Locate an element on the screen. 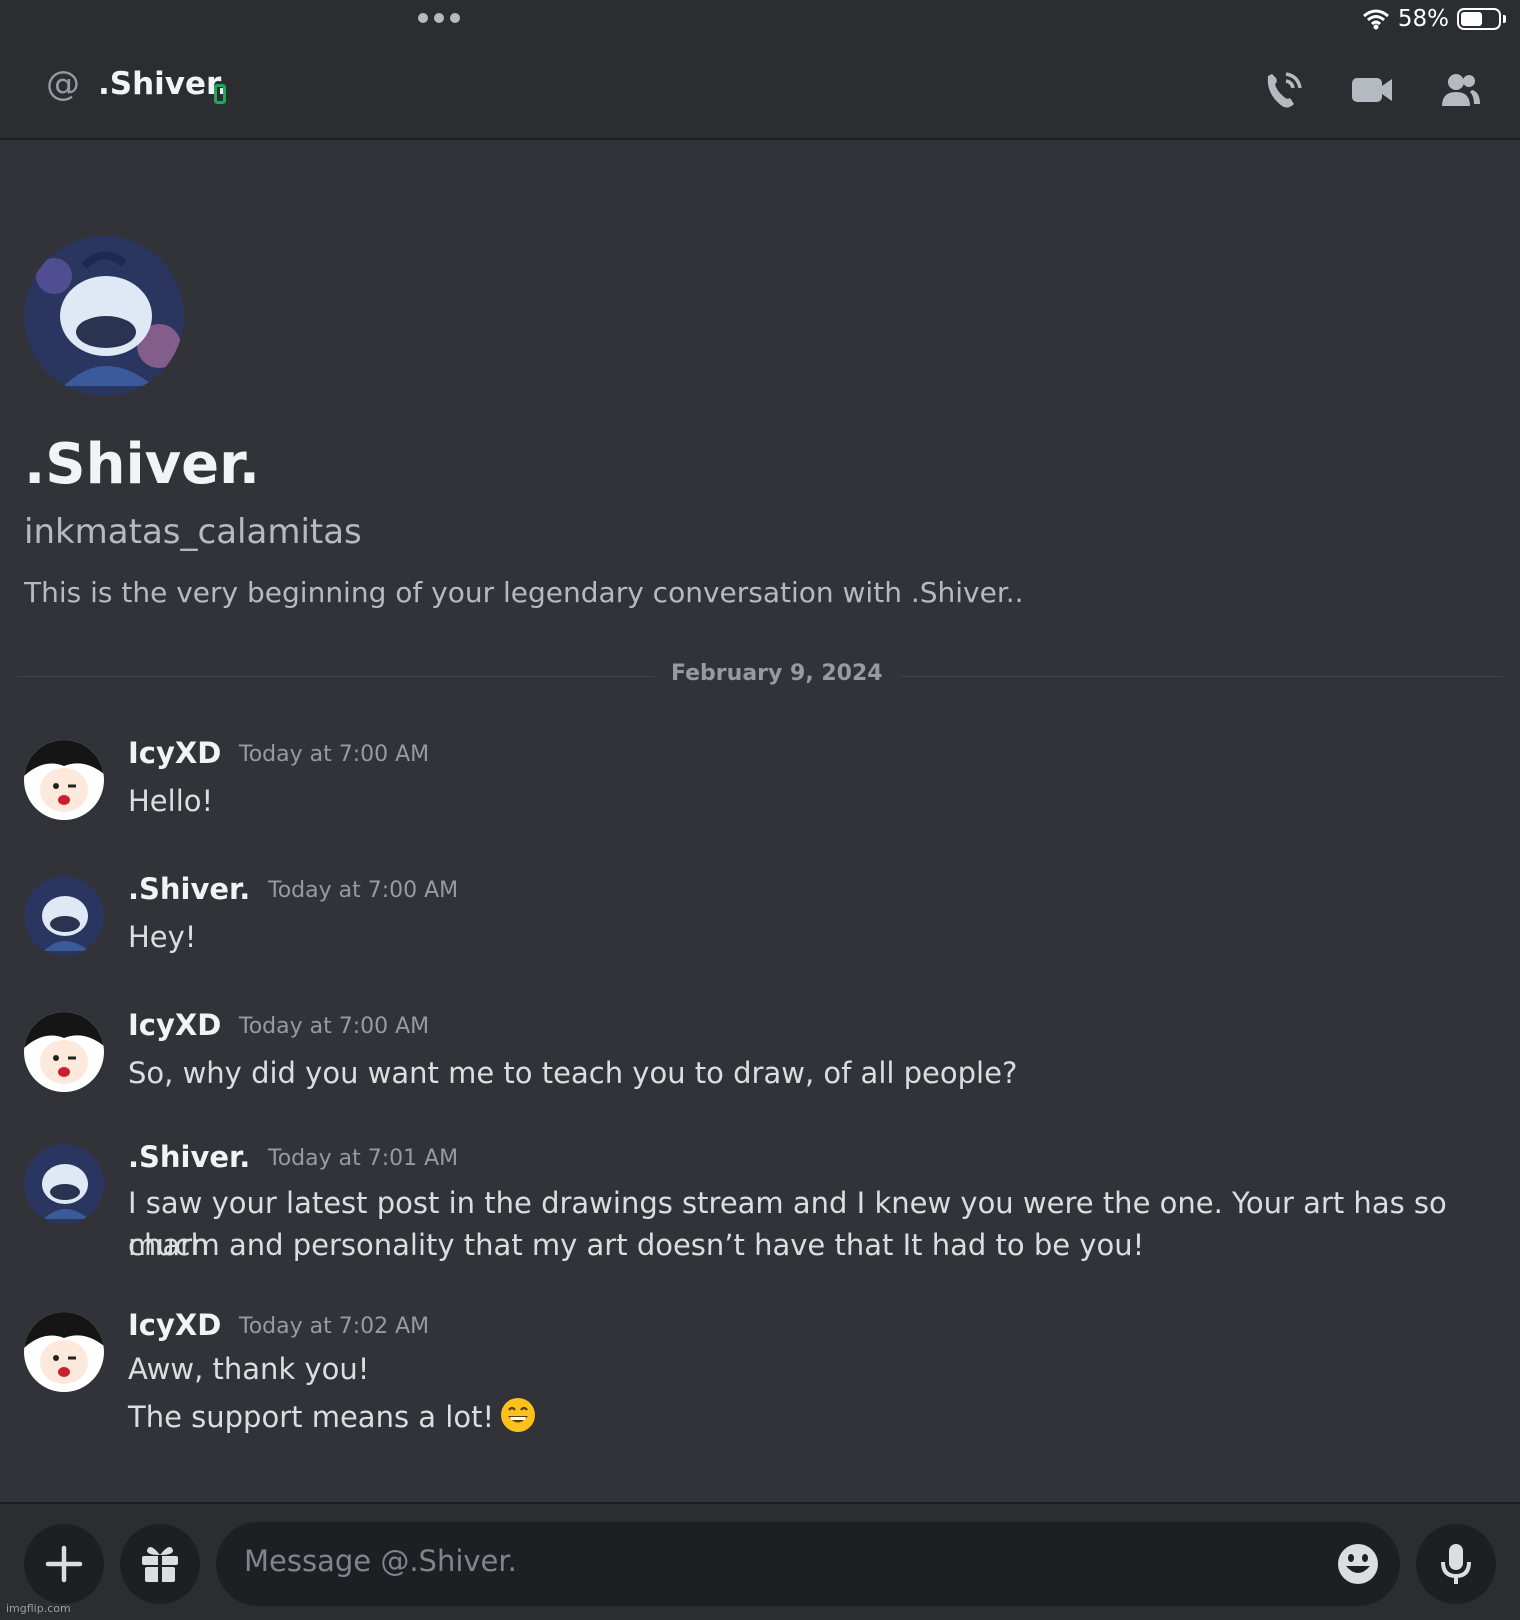  battery-icon is located at coordinates (1479, 19).